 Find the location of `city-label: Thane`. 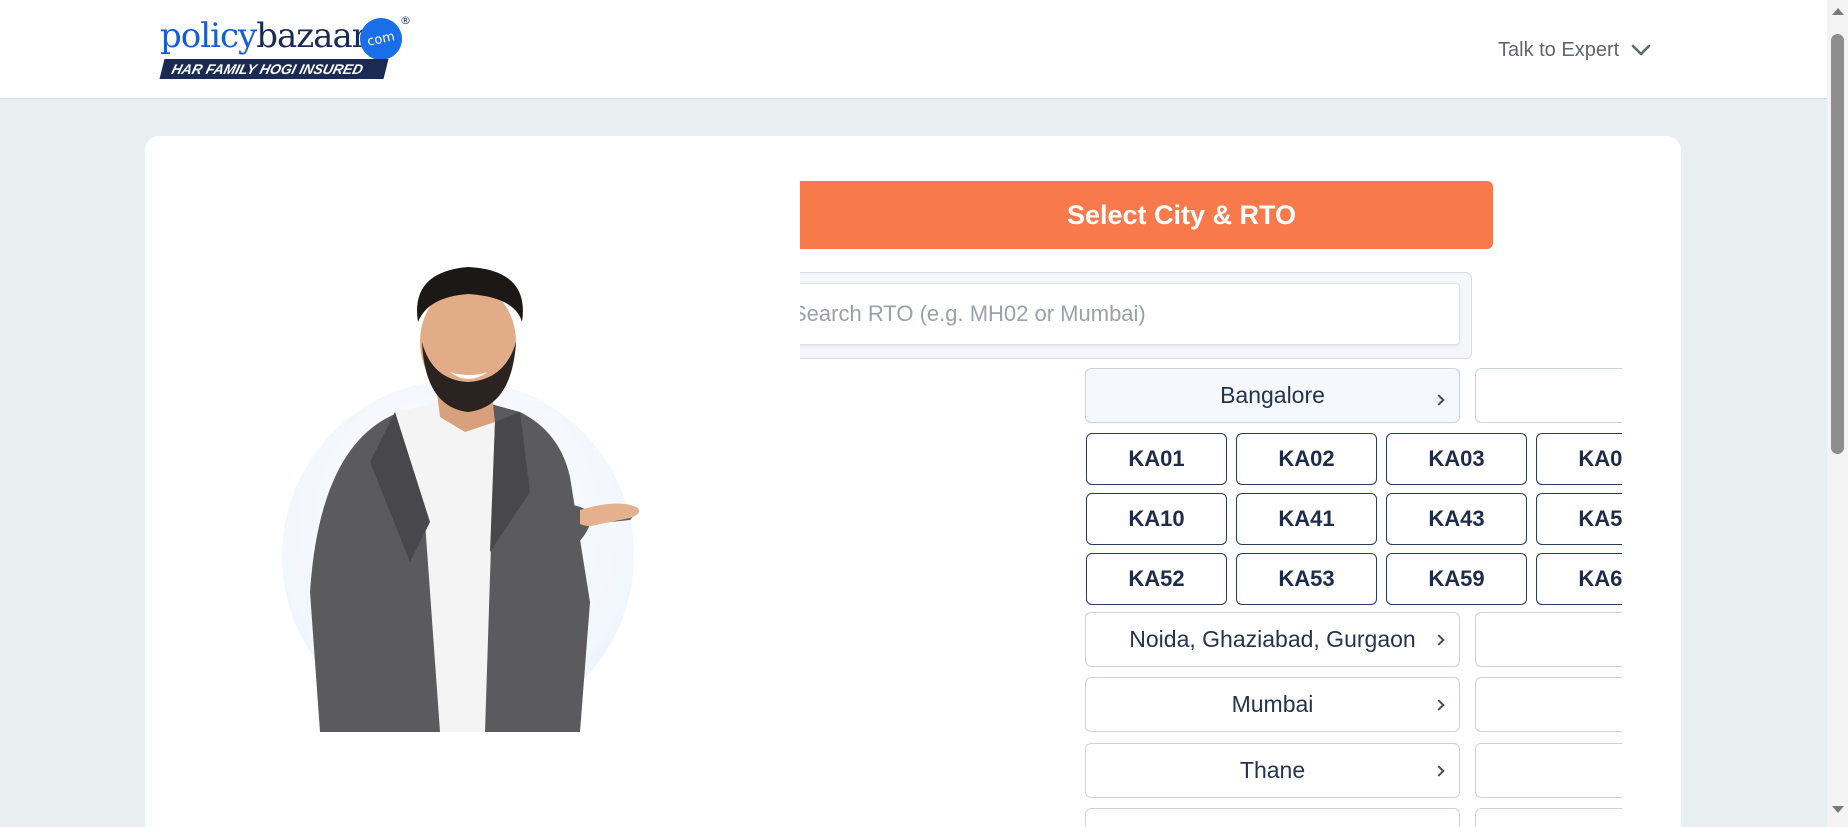

city-label: Thane is located at coordinates (1272, 770).